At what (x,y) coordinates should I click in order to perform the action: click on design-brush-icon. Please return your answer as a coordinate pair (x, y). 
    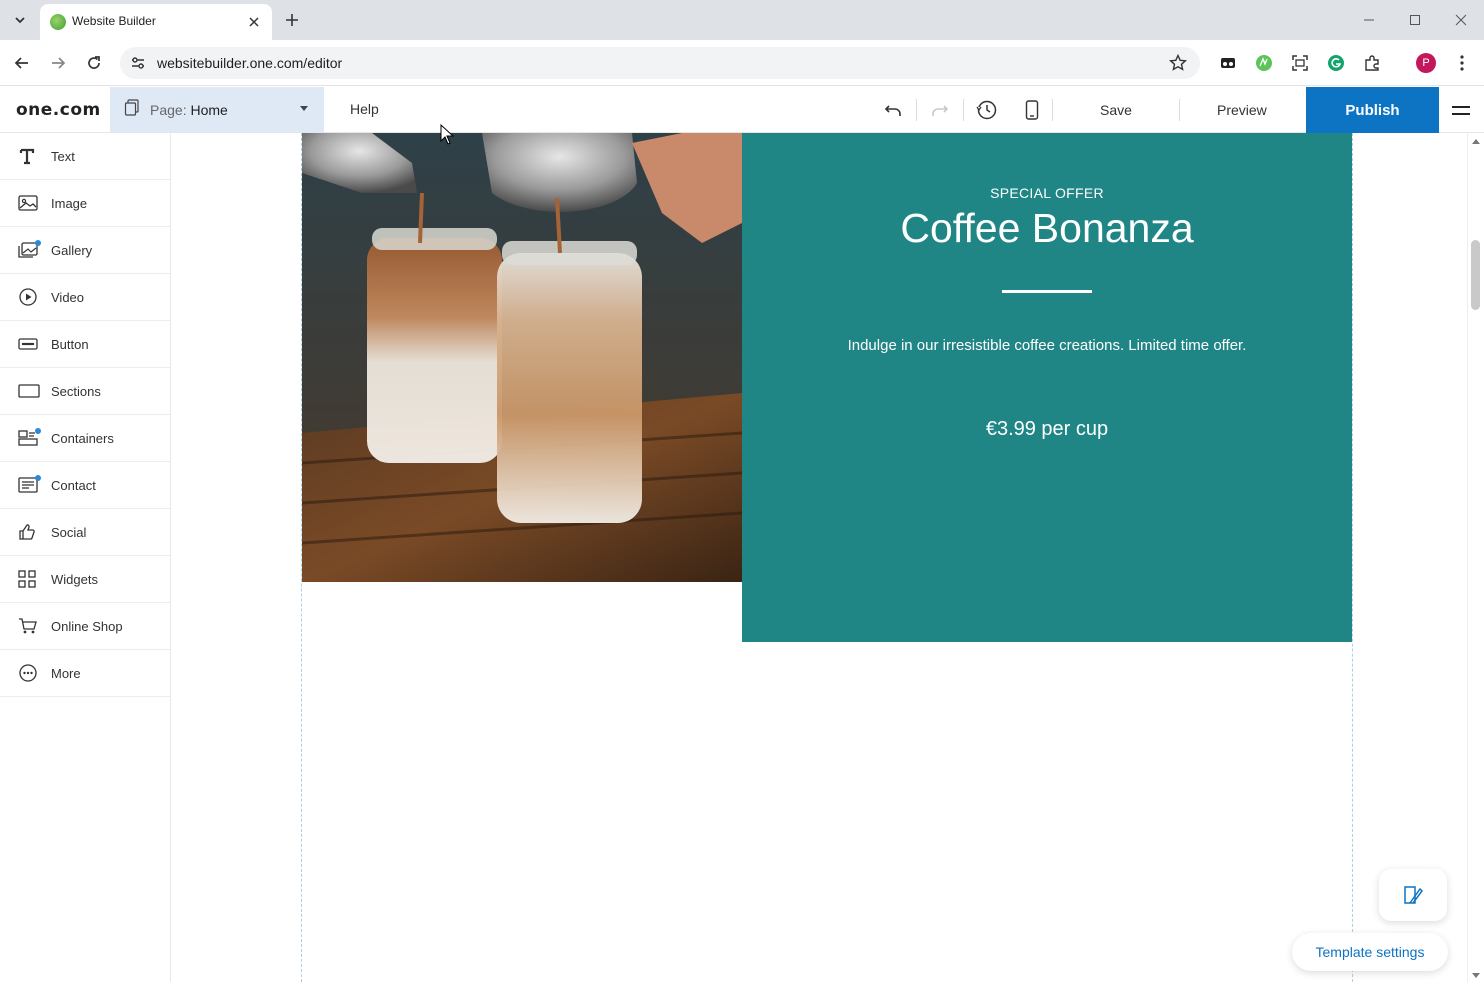
    Looking at the image, I should click on (1413, 895).